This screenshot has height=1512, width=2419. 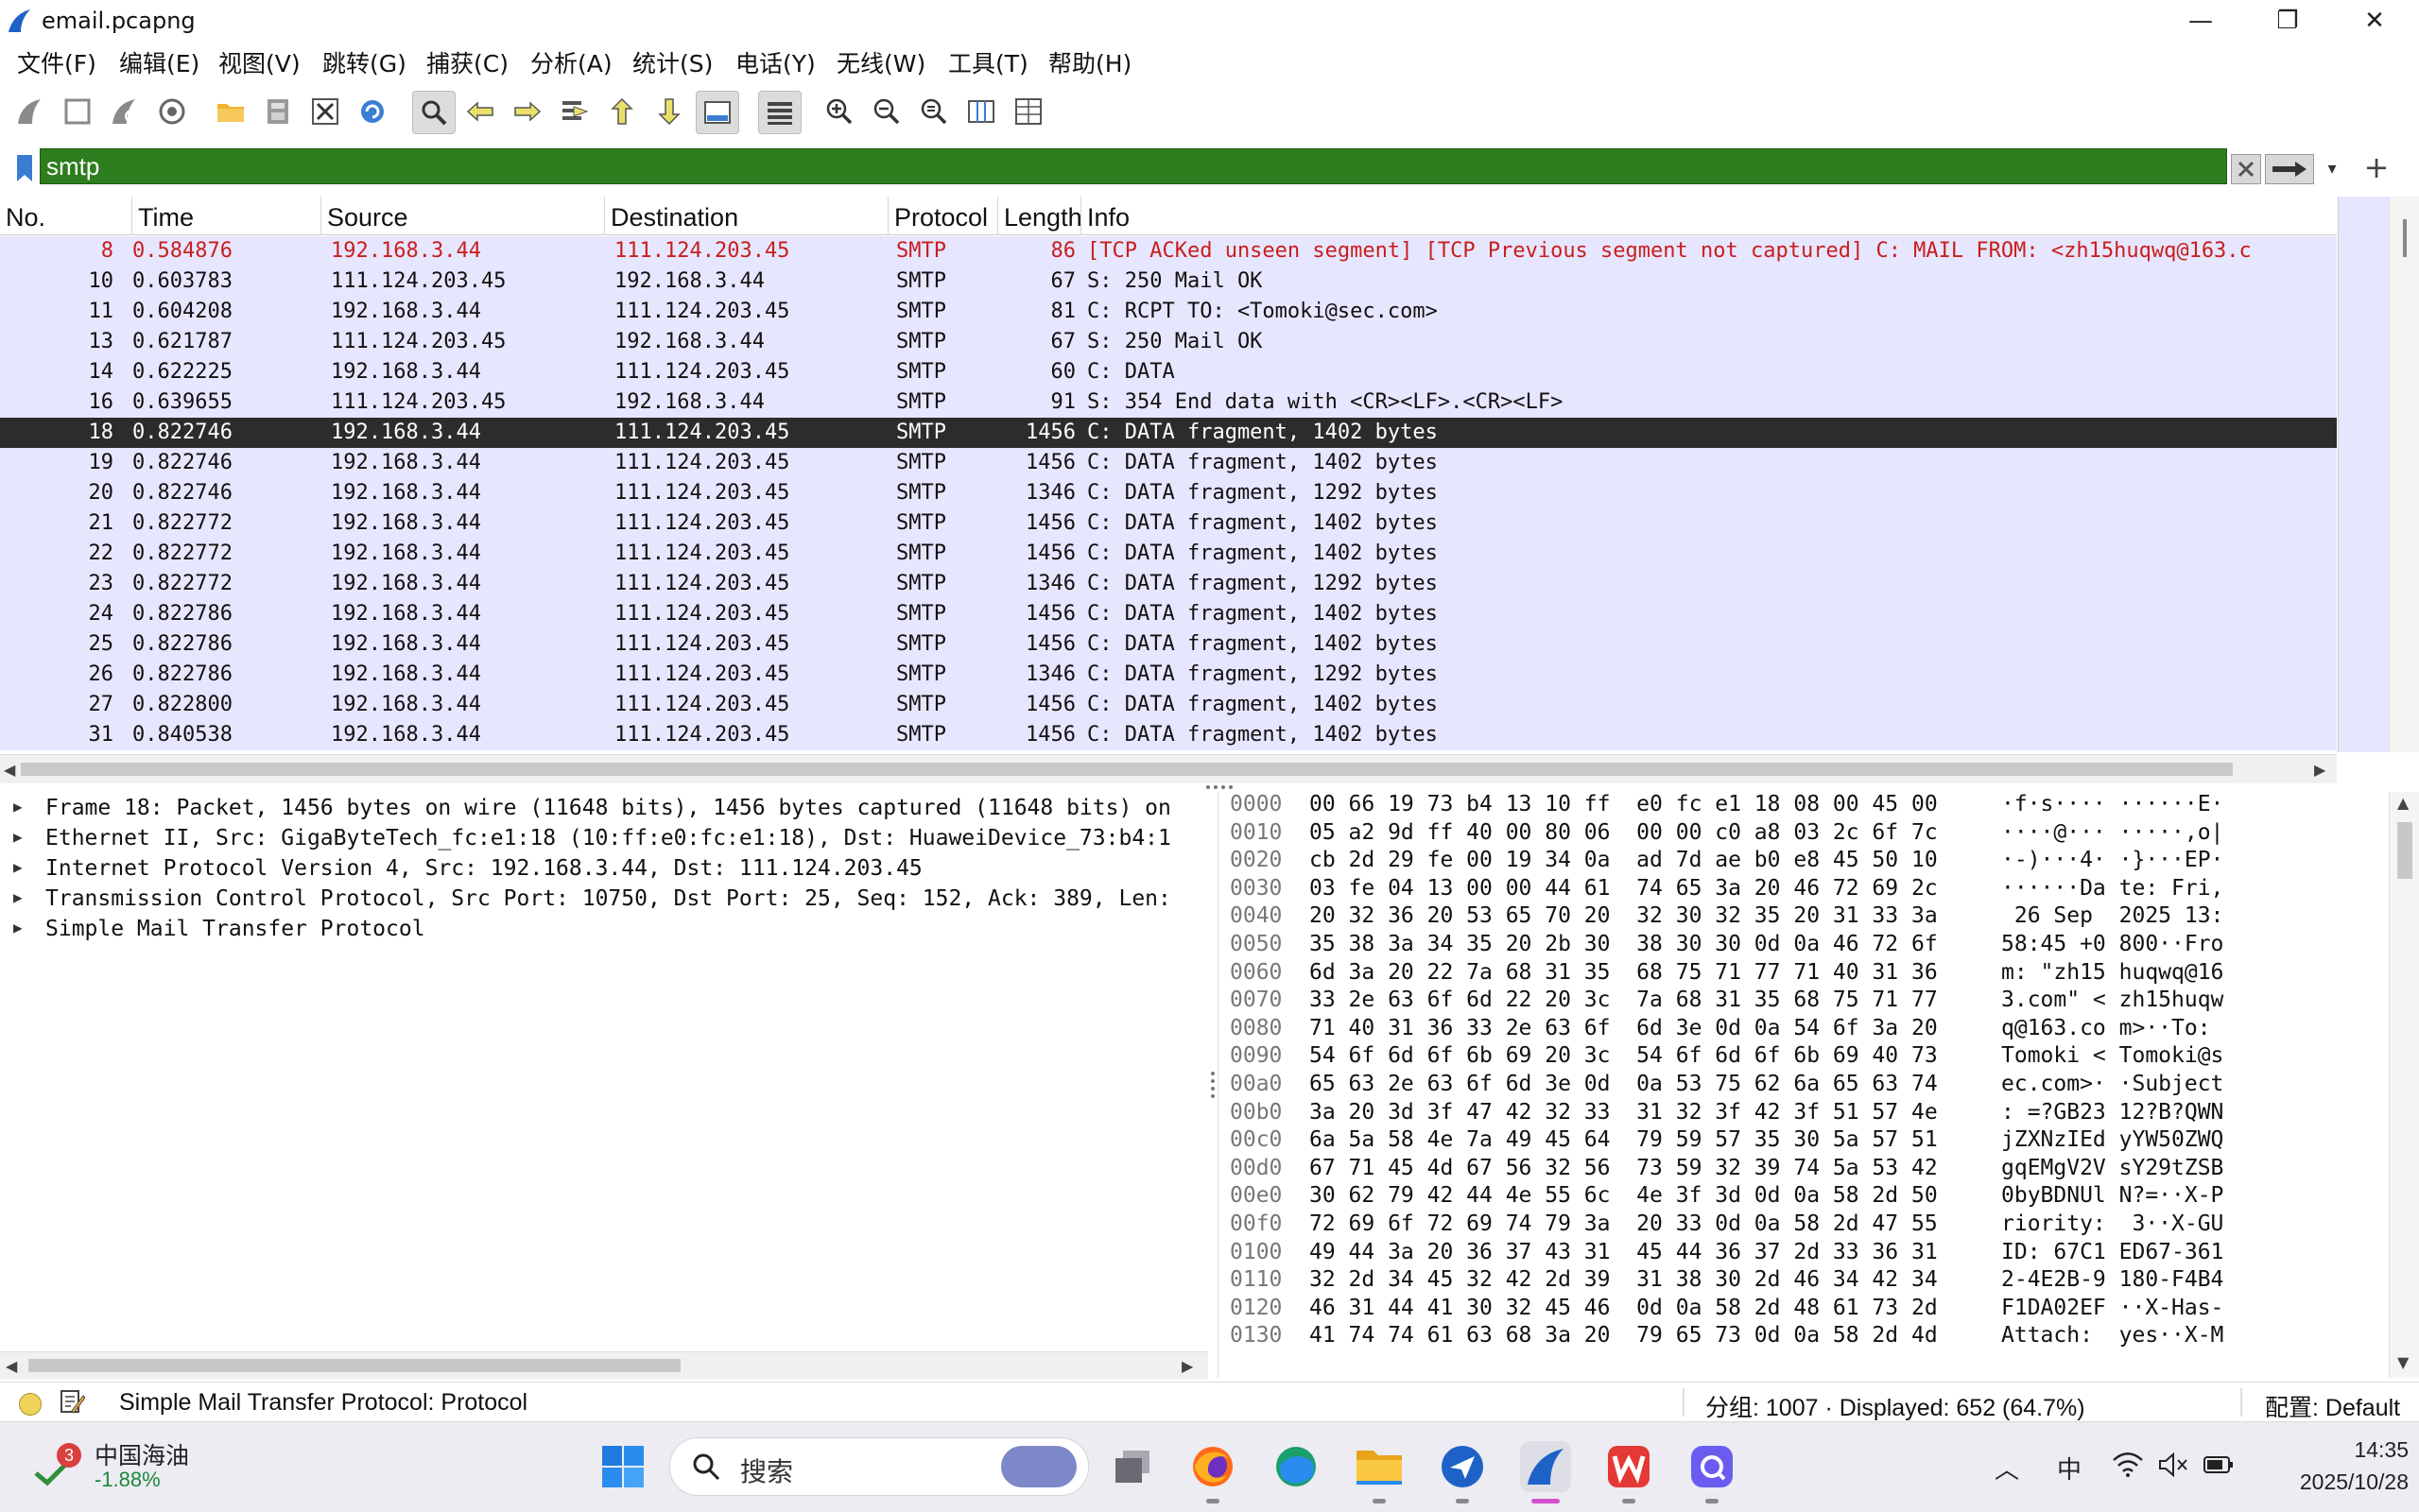 What do you see at coordinates (1712, 1472) in the screenshot?
I see `taskbar-ai-assistant` at bounding box center [1712, 1472].